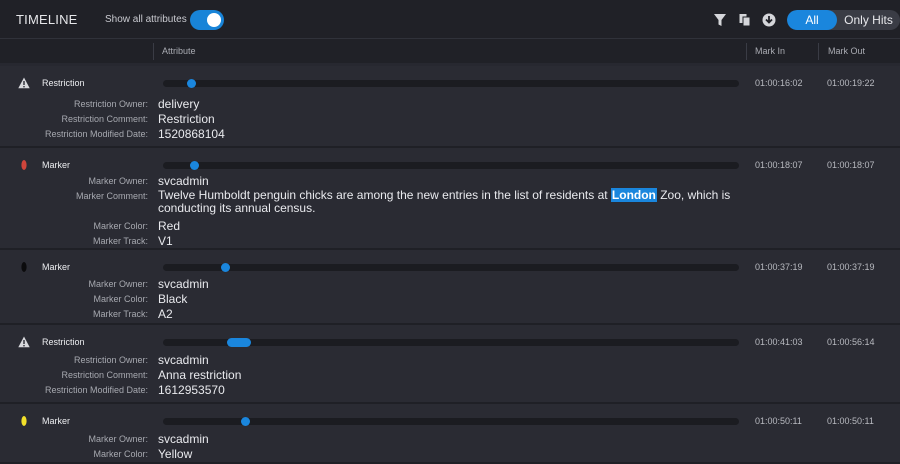 This screenshot has height=464, width=900. I want to click on download-icon, so click(769, 20).